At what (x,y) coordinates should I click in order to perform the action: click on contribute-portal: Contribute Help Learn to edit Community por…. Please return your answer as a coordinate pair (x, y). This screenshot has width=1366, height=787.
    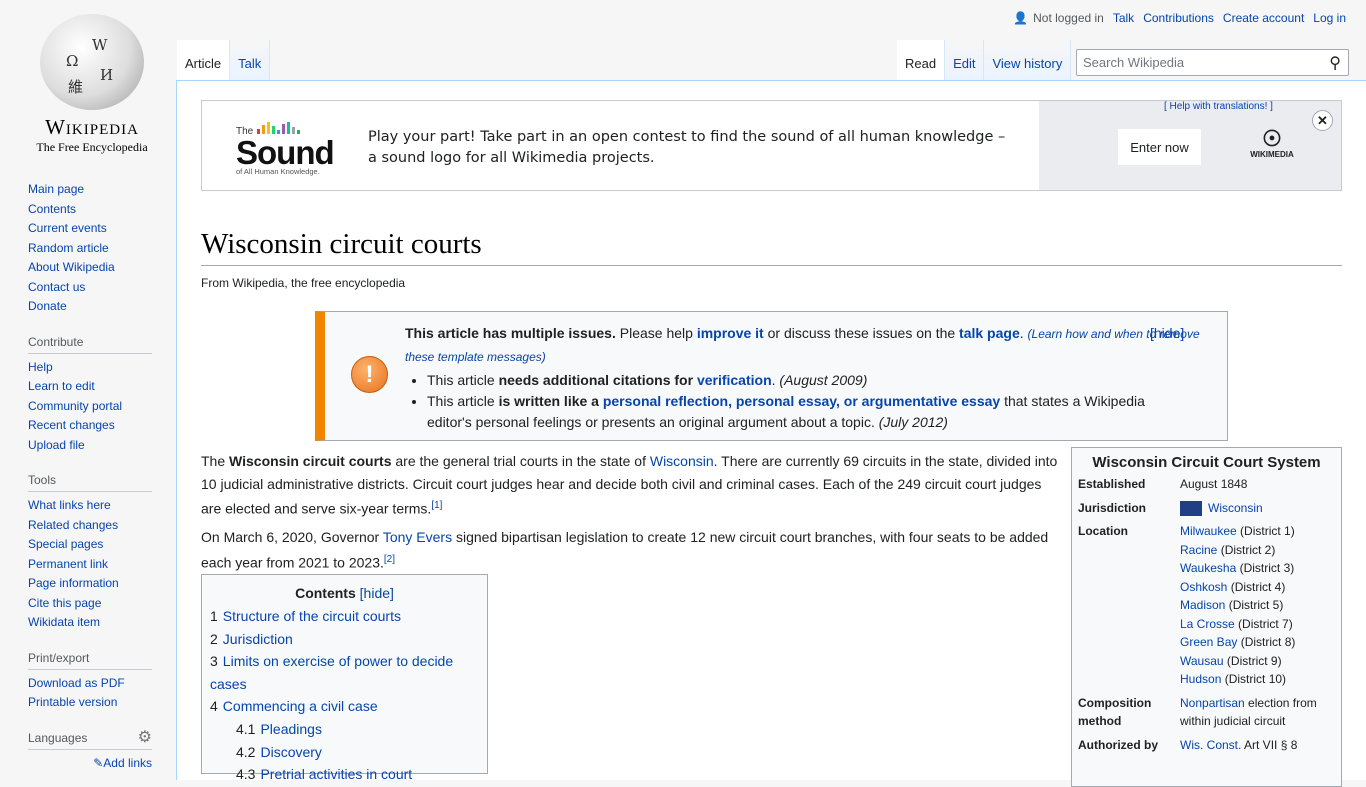
    Looking at the image, I should click on (88, 393).